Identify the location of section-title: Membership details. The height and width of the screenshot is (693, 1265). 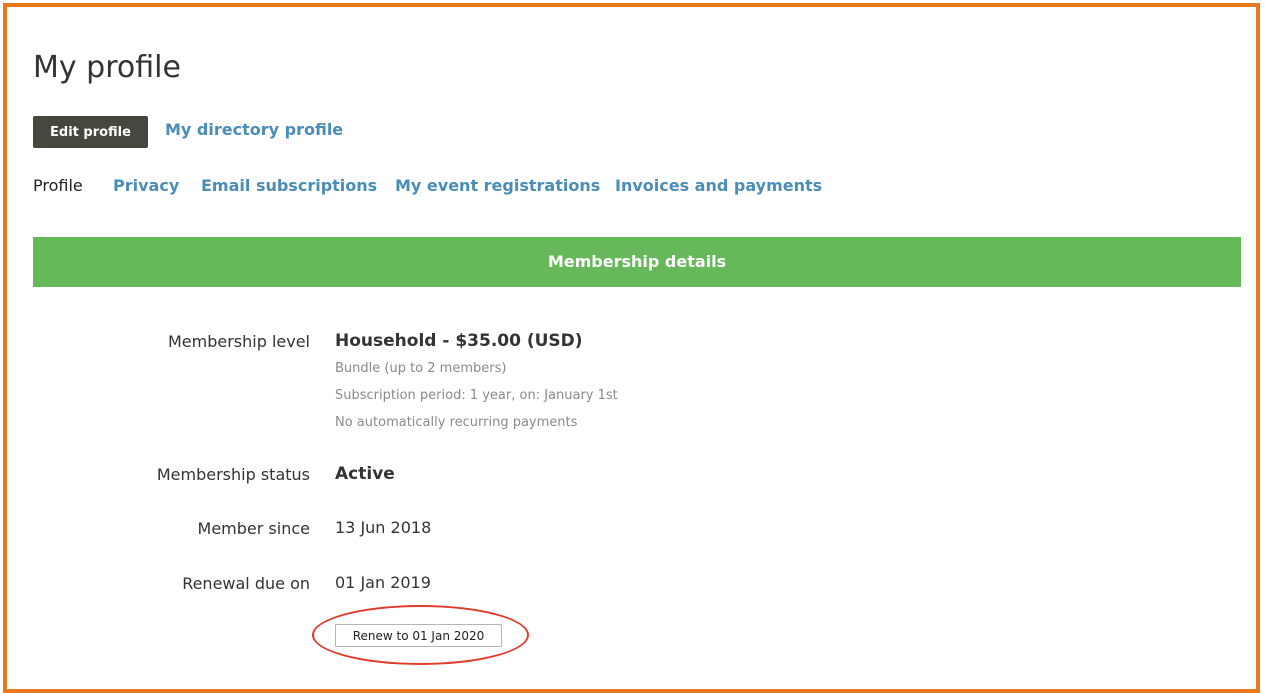
(637, 261).